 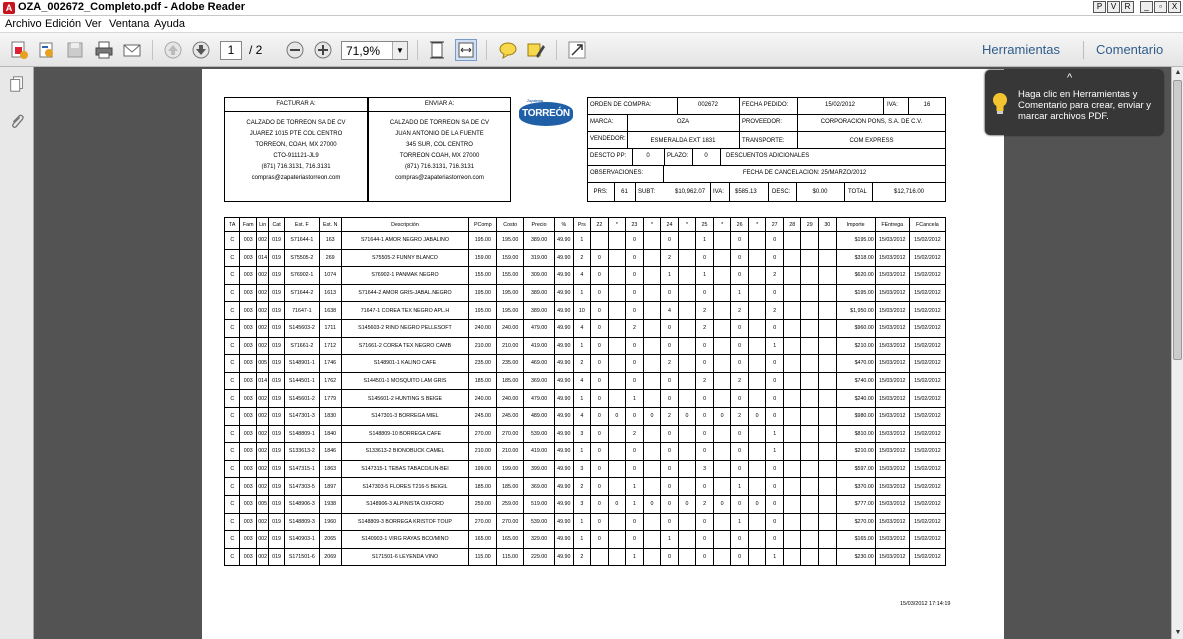 I want to click on close-button: X, so click(x=1174, y=7).